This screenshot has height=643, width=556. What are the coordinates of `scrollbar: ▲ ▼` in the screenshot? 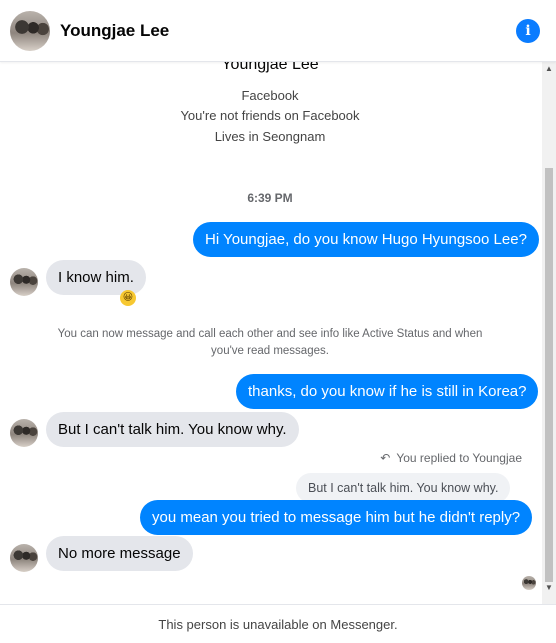 It's located at (549, 333).